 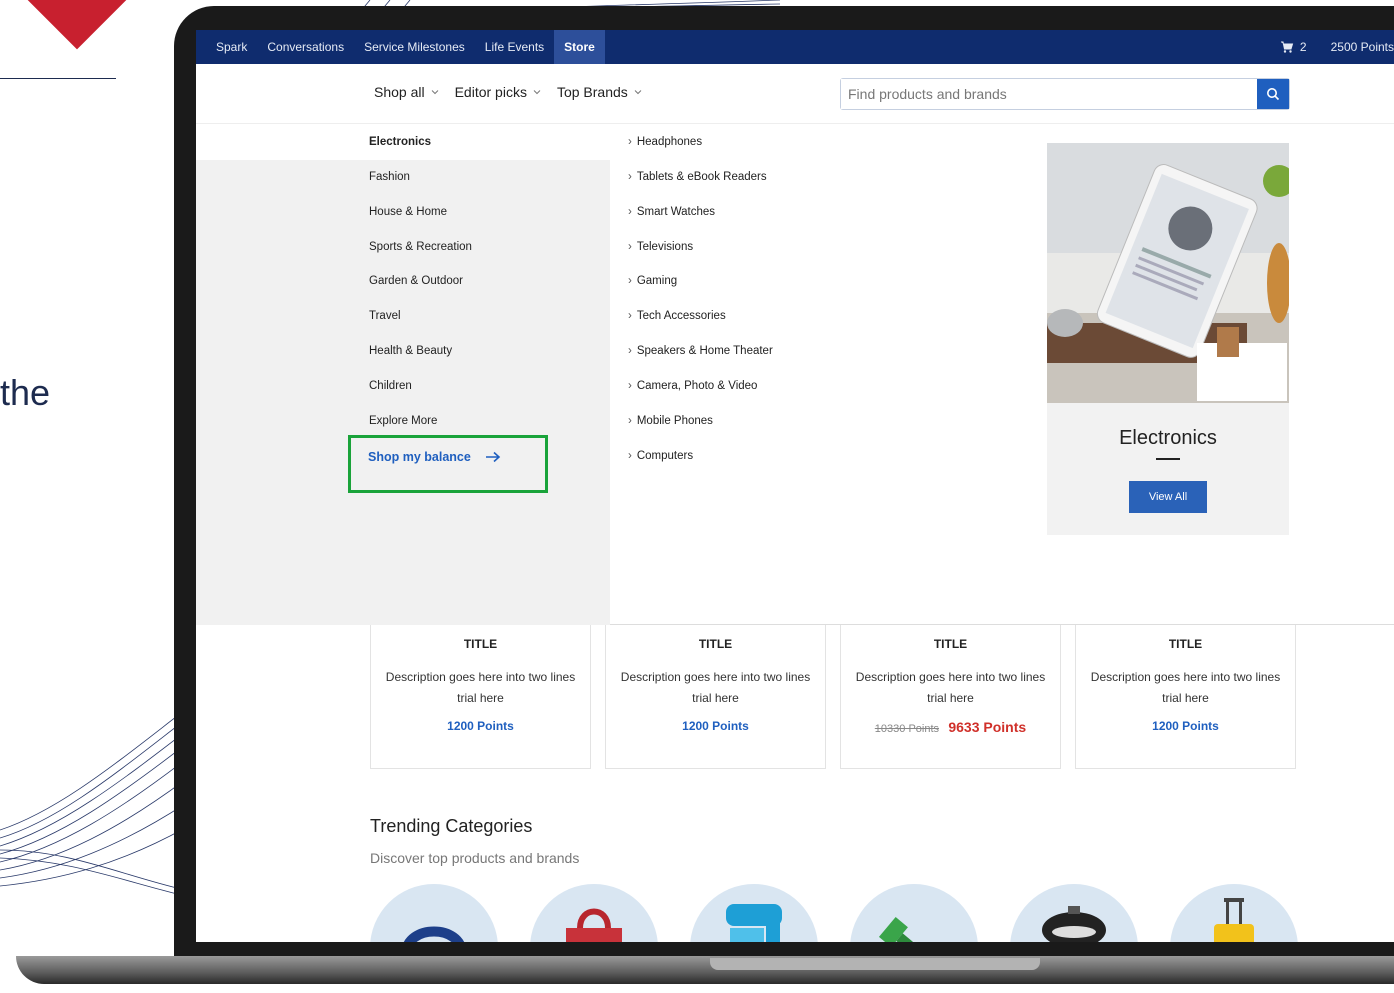 What do you see at coordinates (410, 351) in the screenshot?
I see `category-health-beauty: Health & Beauty` at bounding box center [410, 351].